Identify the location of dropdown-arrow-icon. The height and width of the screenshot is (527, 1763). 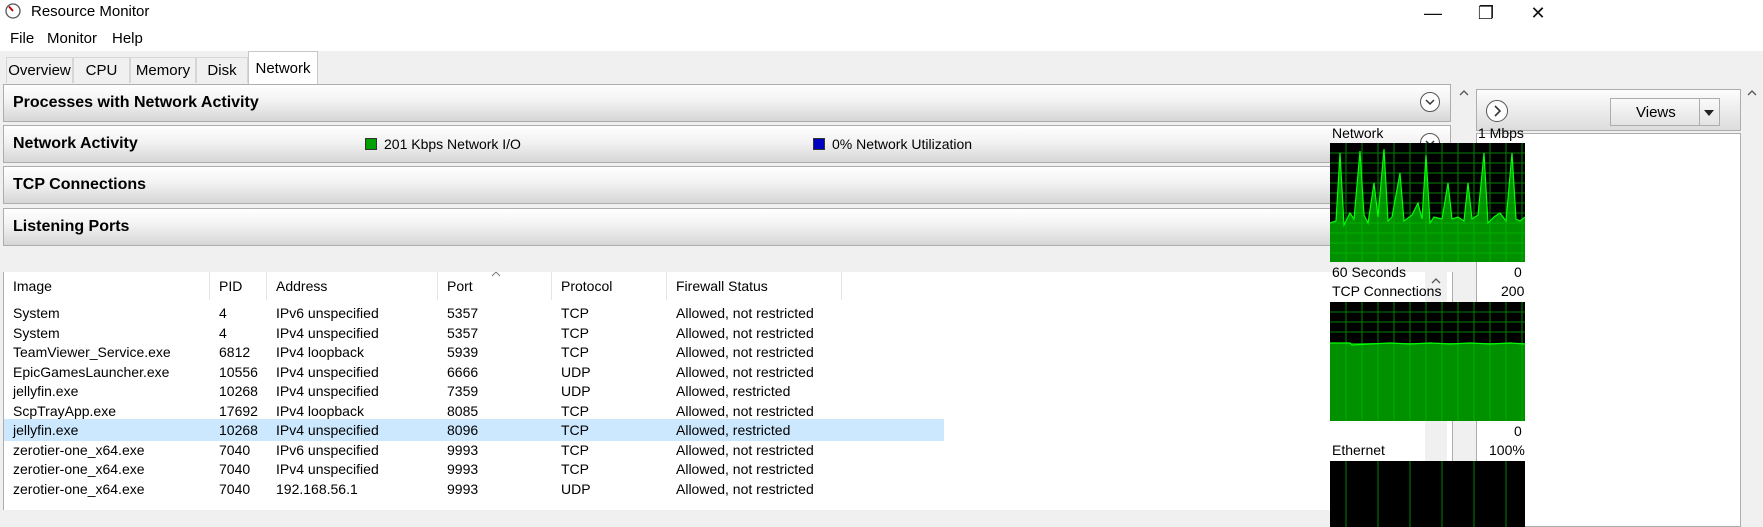
(1709, 113).